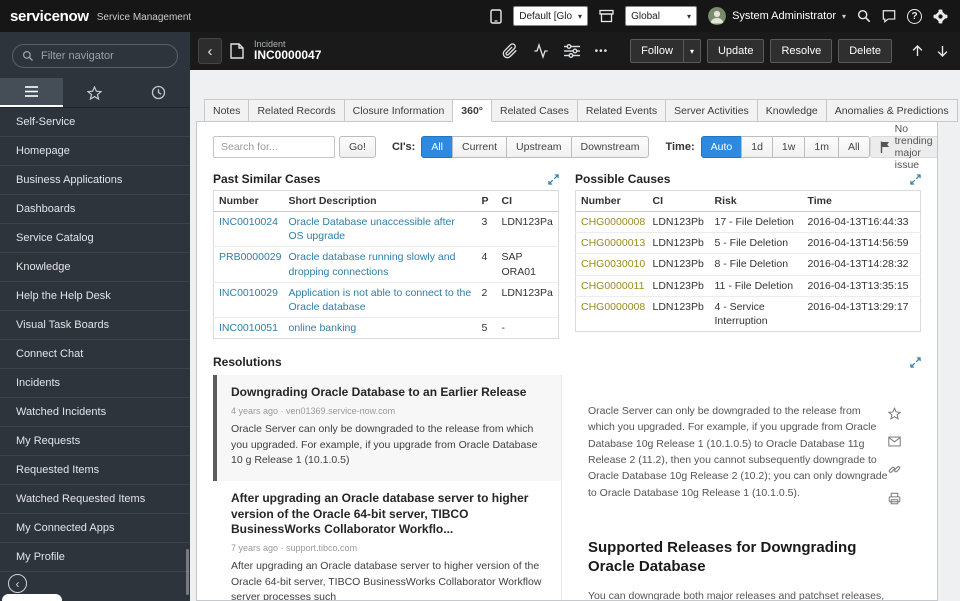 This screenshot has width=960, height=601. I want to click on gear-icon, so click(940, 16).